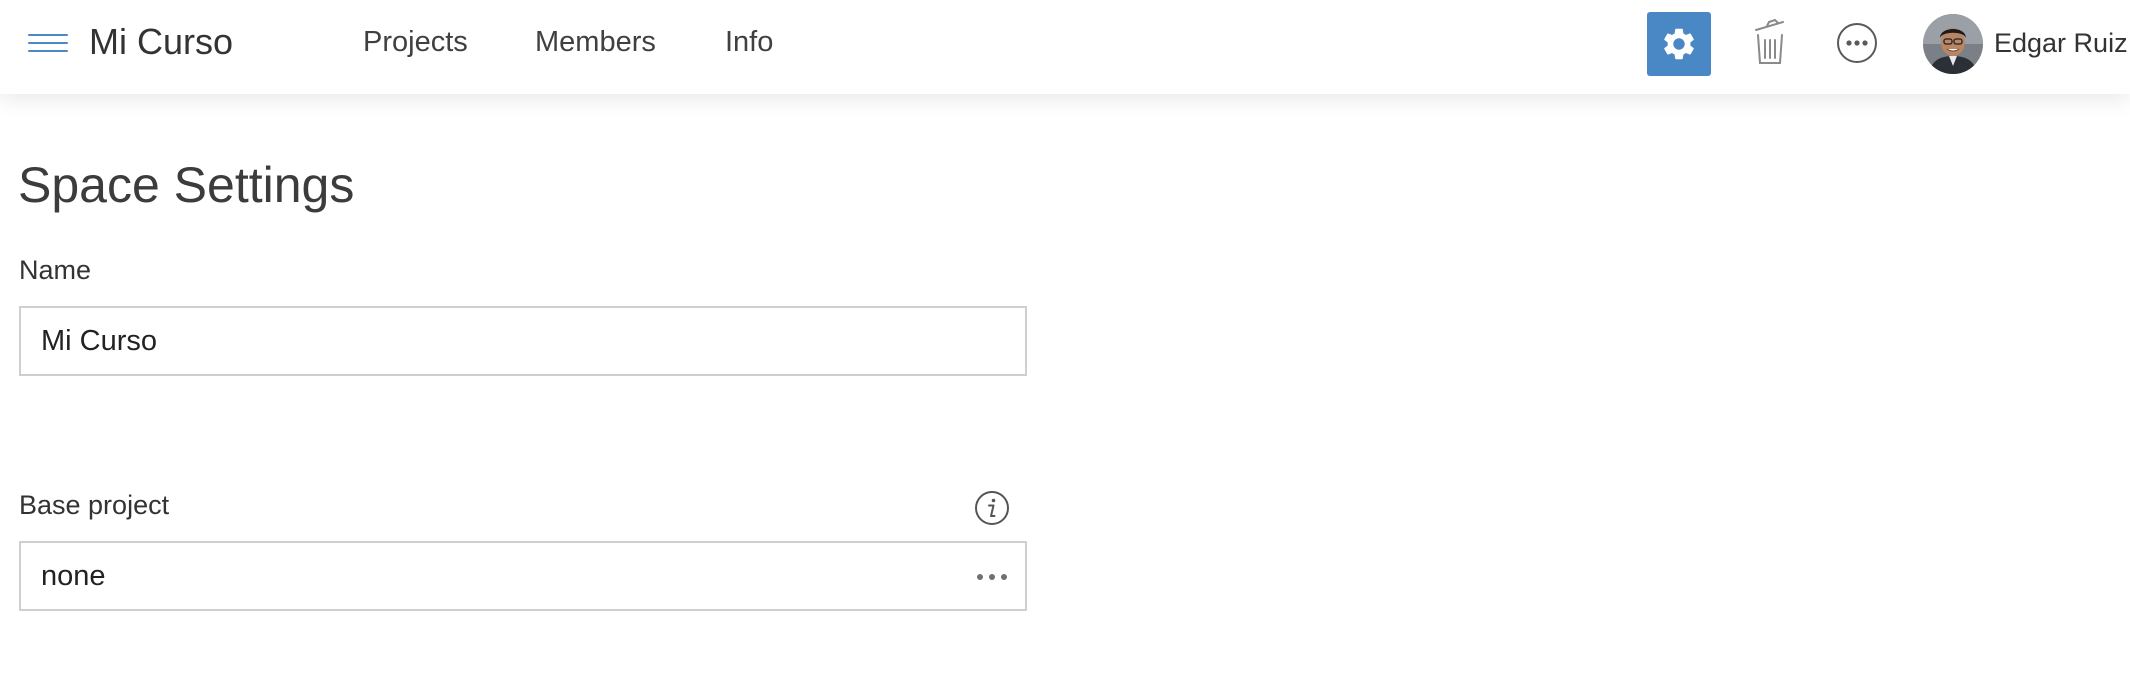 This screenshot has height=680, width=2130. I want to click on more-options-button, so click(1857, 43).